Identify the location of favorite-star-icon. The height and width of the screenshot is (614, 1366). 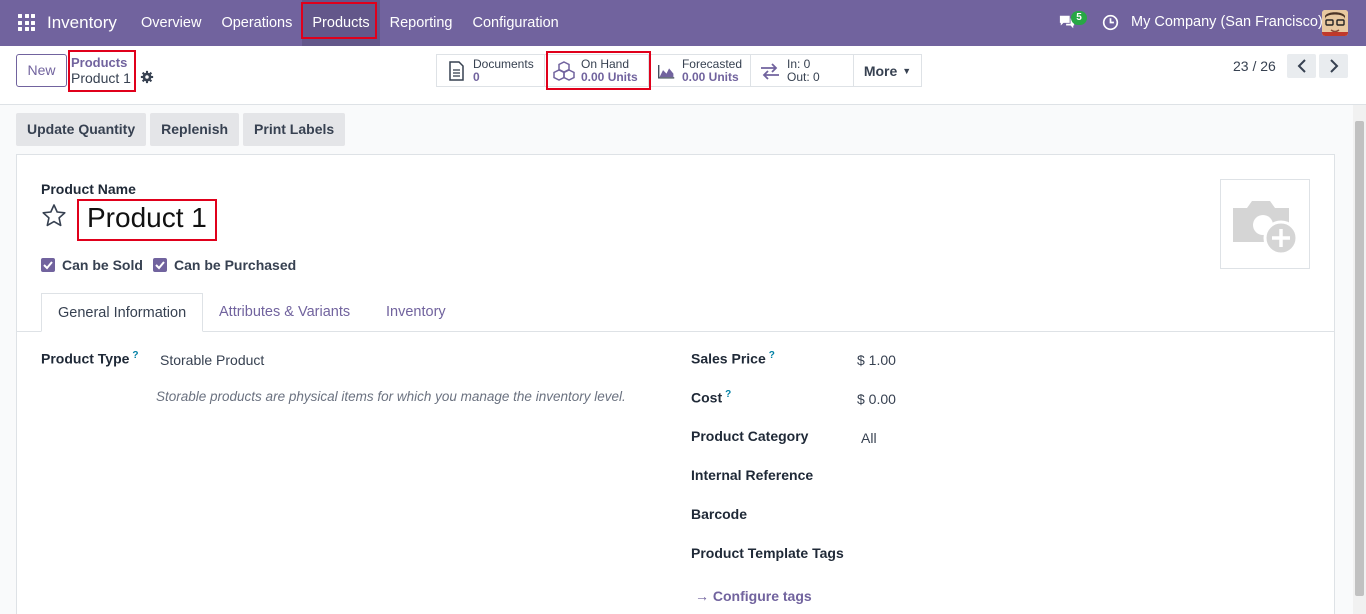
(54, 216).